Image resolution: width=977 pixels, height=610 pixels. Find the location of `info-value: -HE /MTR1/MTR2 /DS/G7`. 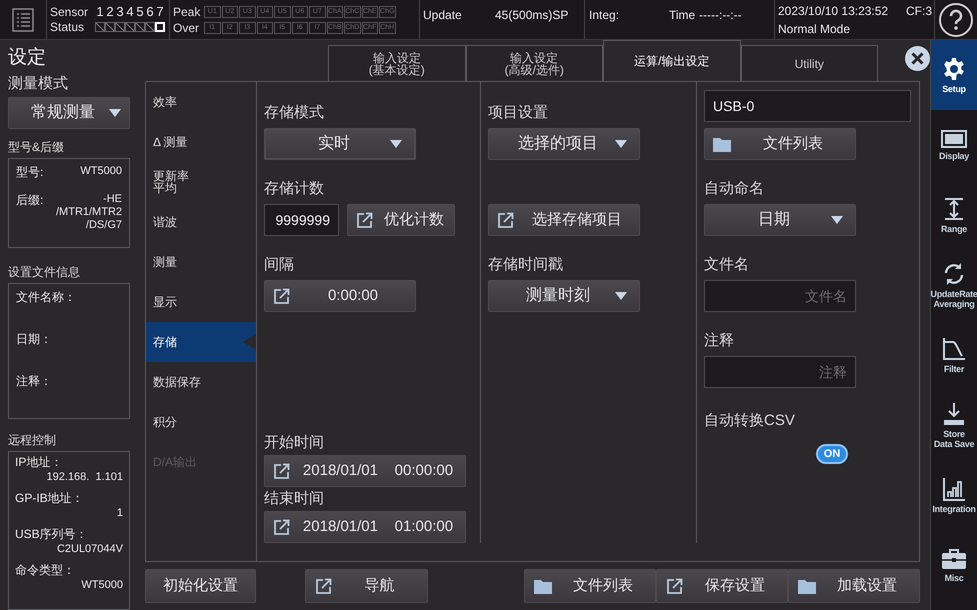

info-value: -HE /MTR1/MTR2 /DS/G7 is located at coordinates (89, 212).